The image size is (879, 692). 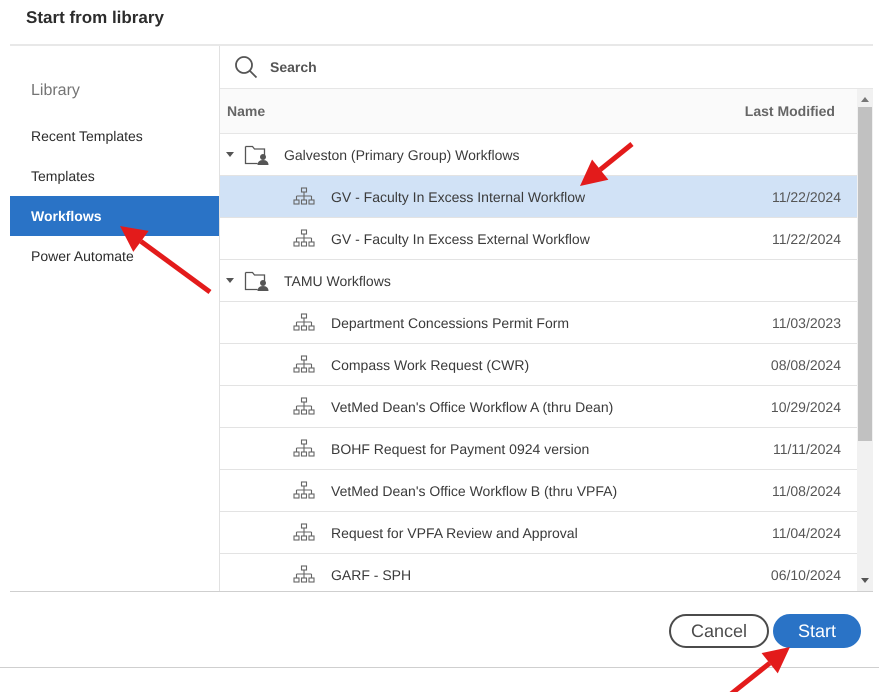 I want to click on sidebar-heading: Library, so click(x=55, y=91).